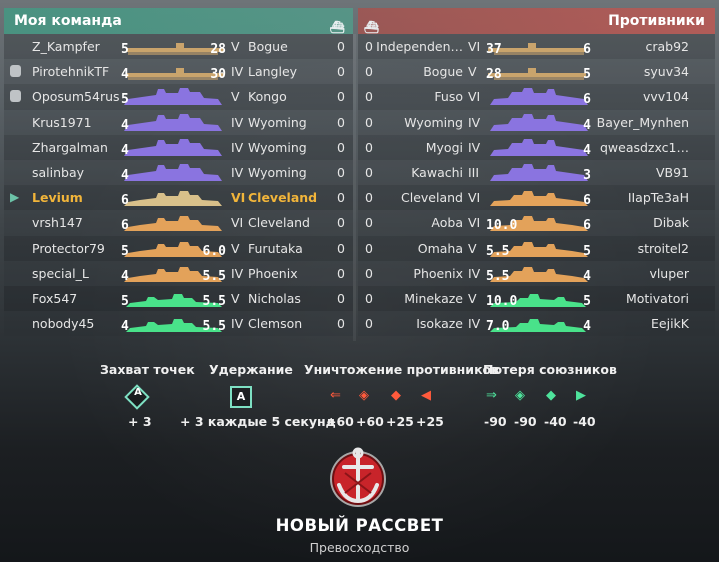 Image resolution: width=719 pixels, height=562 pixels. I want to click on ally-player-row: Fox547 5 5.5 V Nicholas 0, so click(178, 298).